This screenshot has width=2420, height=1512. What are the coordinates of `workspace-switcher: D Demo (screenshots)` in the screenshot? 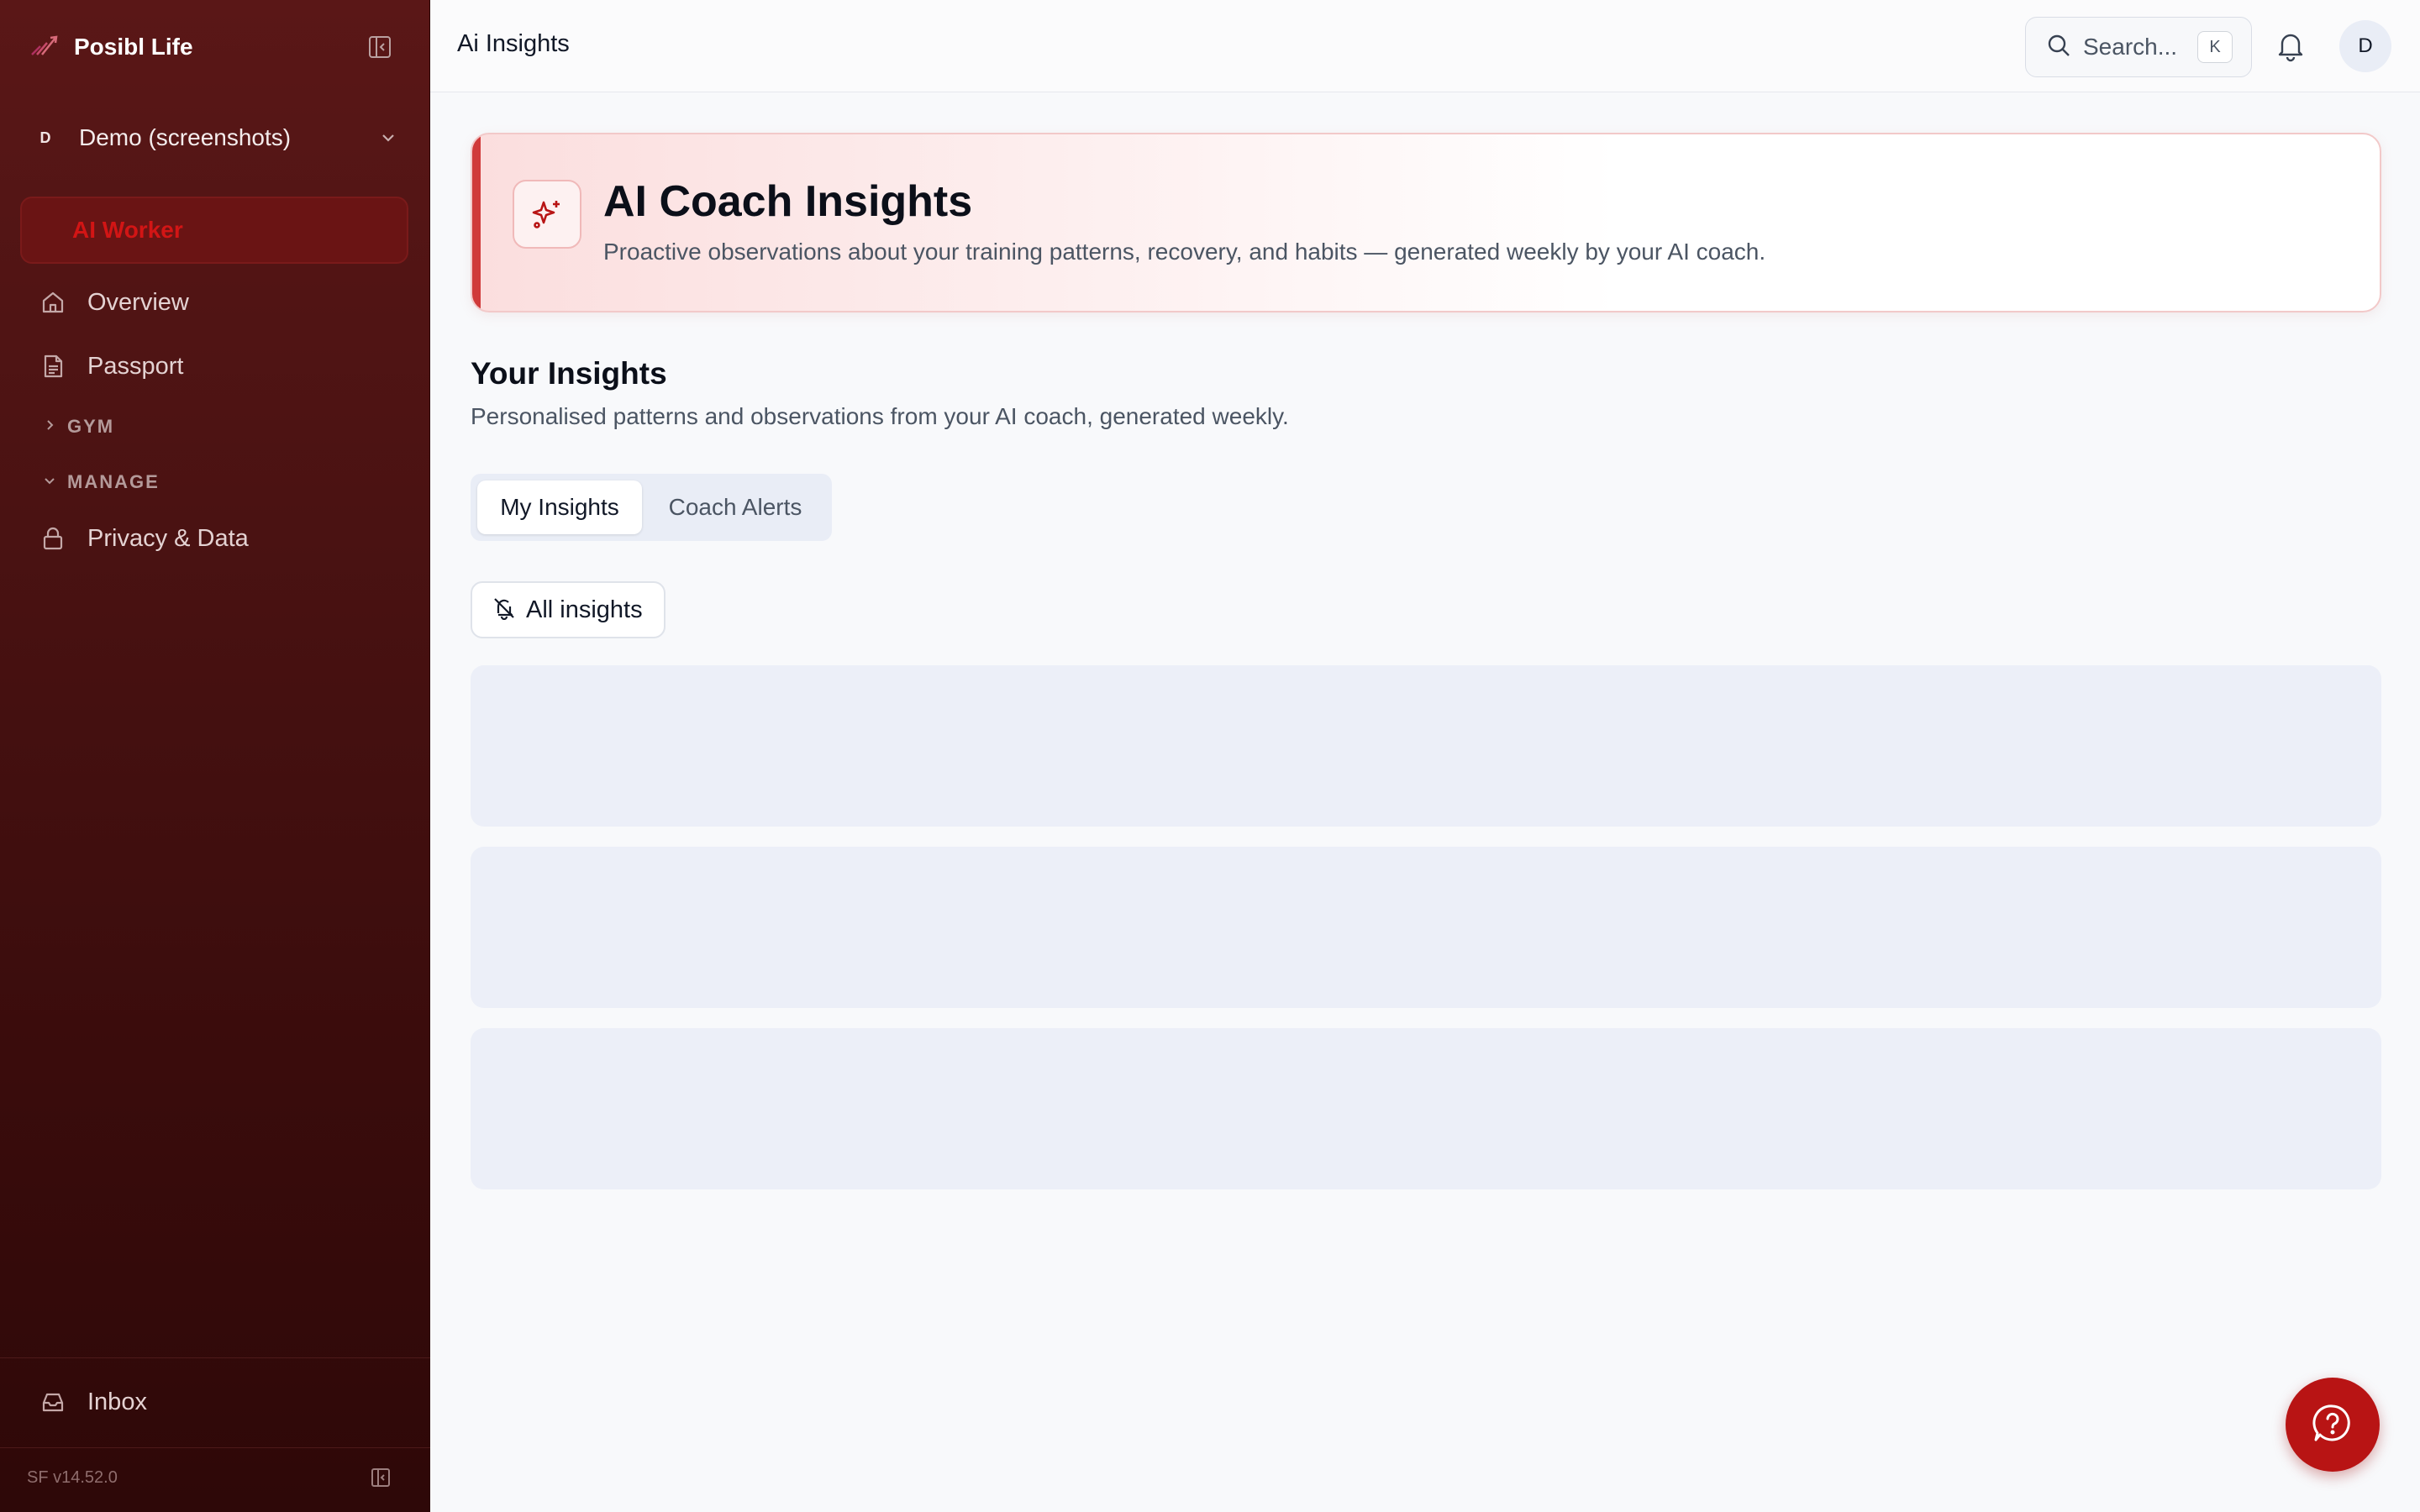 It's located at (215, 138).